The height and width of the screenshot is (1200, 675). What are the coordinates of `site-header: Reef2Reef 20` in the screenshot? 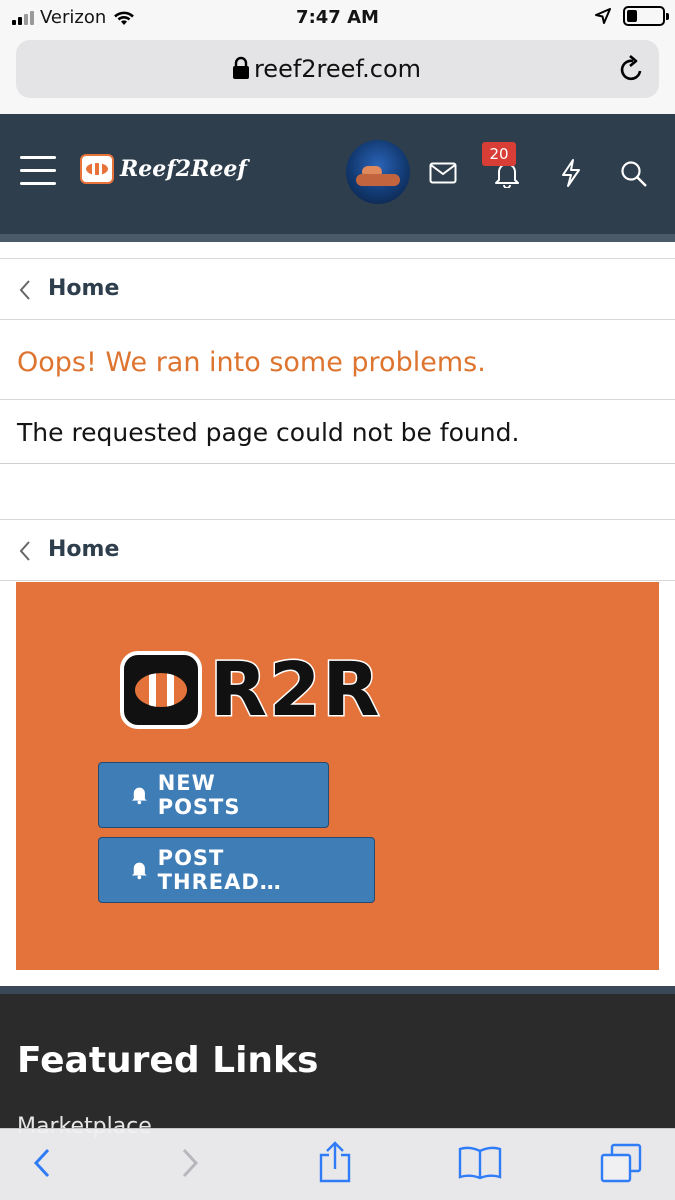 It's located at (337, 174).